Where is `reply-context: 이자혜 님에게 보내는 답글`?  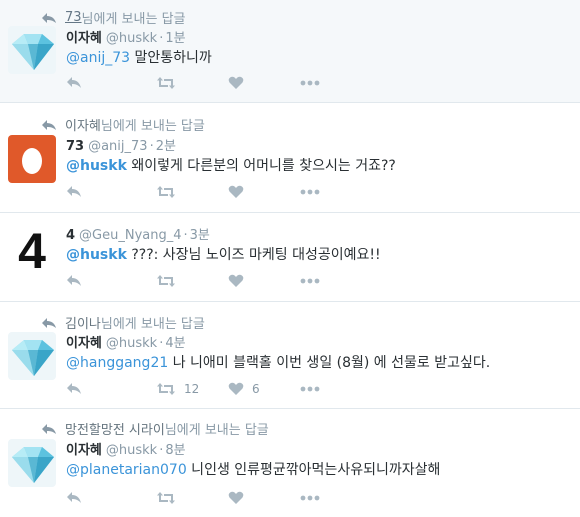 reply-context: 이자혜 님에게 보내는 답글 is located at coordinates (123, 124).